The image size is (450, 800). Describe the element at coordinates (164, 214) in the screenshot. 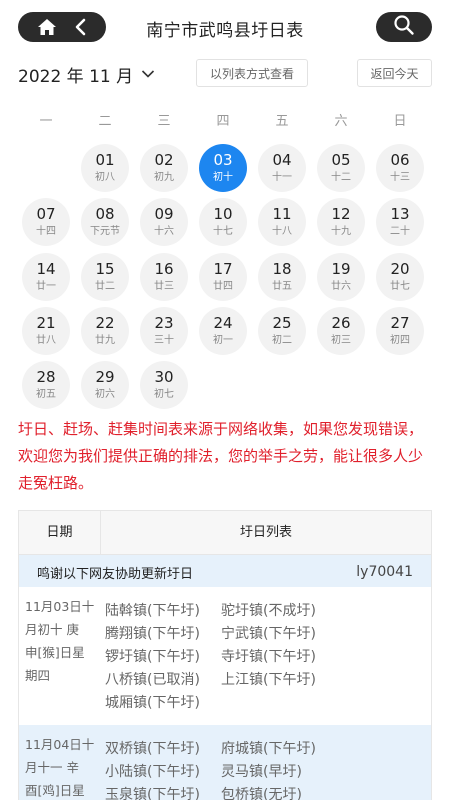

I see `day-number: 09` at that location.